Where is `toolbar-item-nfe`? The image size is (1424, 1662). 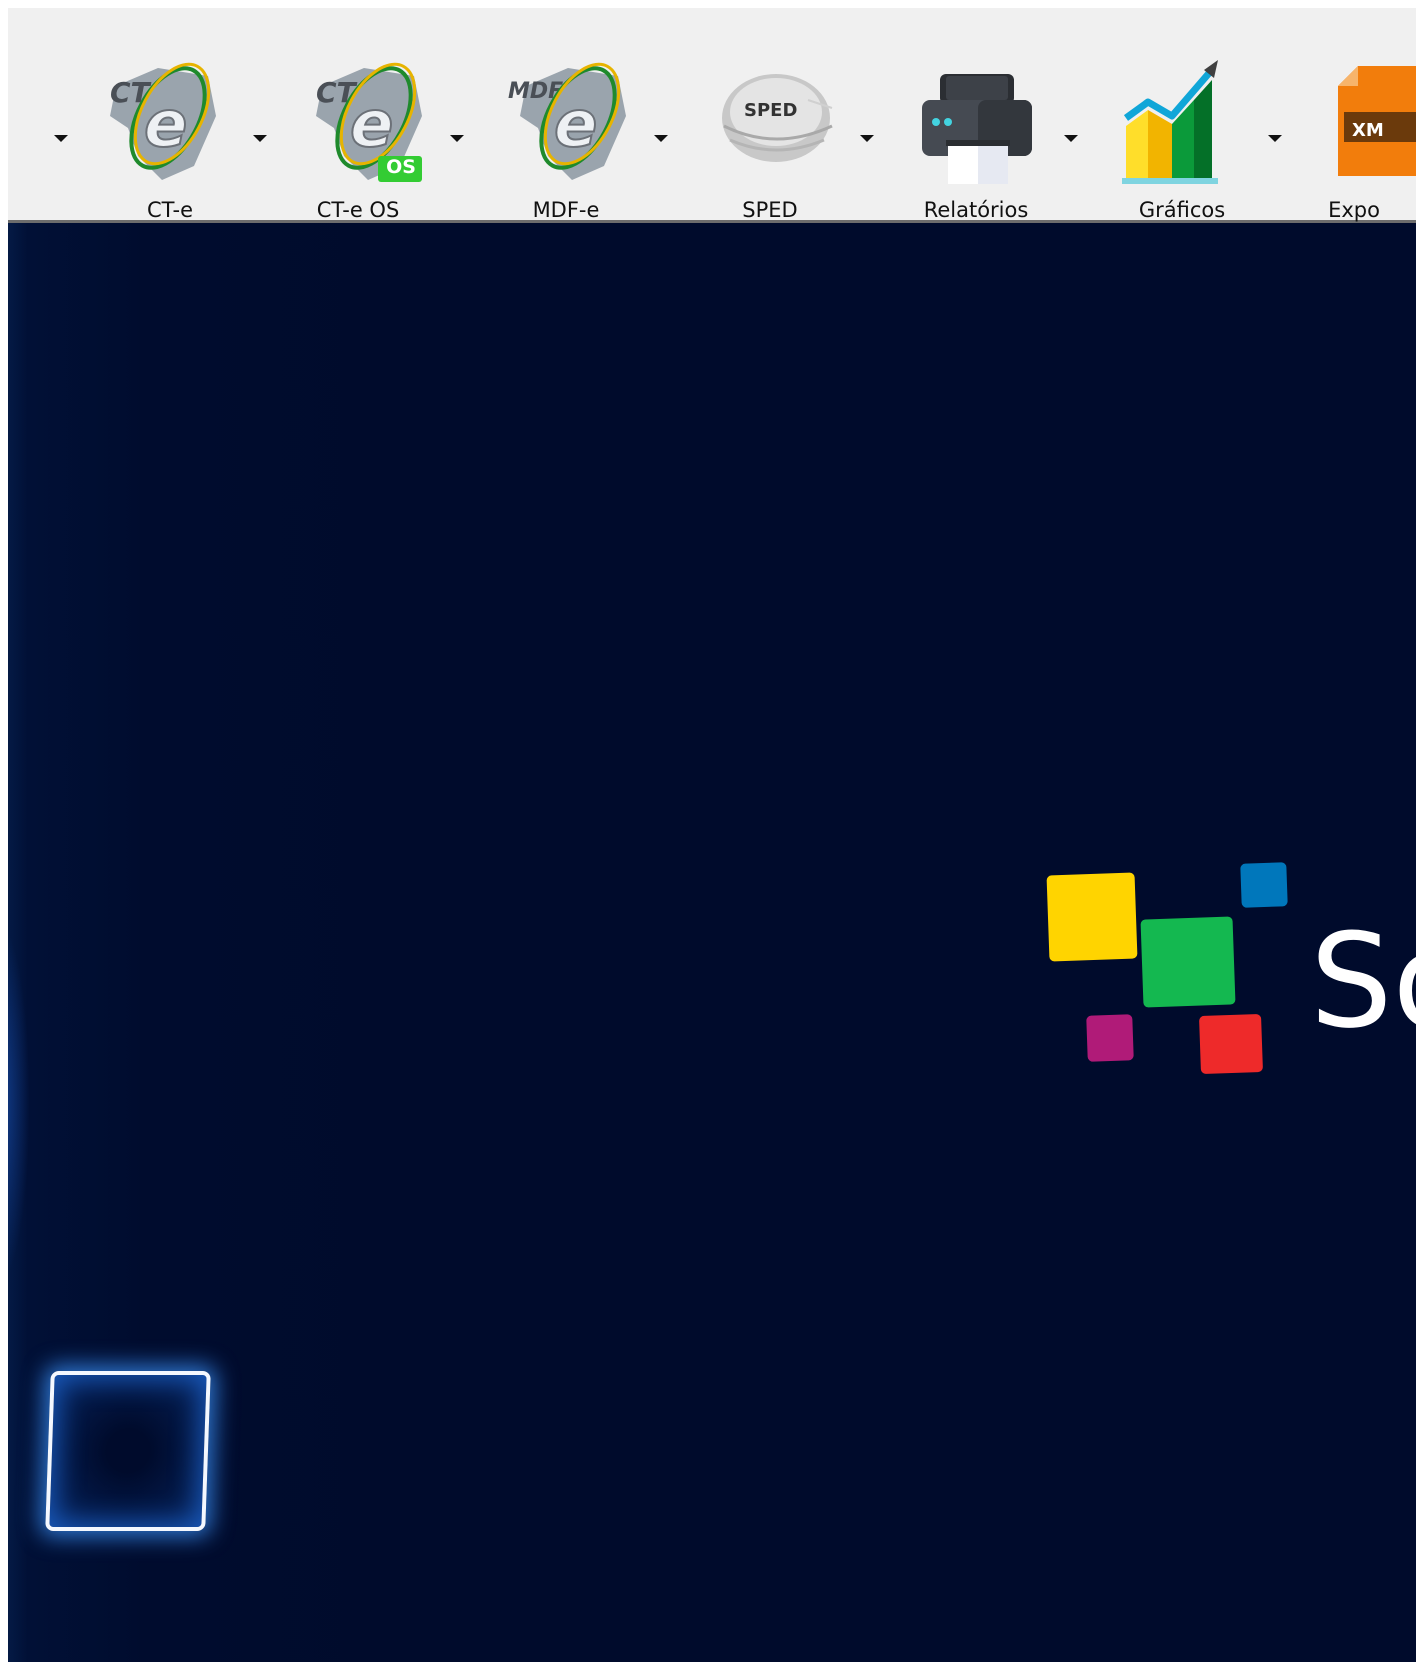
toolbar-item-nfe is located at coordinates (38, 114).